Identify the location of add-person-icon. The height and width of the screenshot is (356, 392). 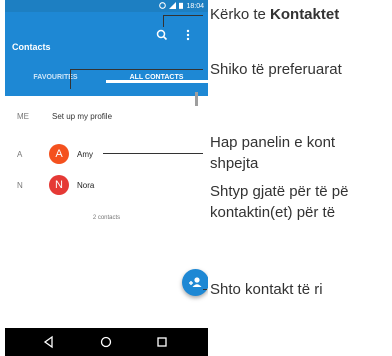
(195, 288).